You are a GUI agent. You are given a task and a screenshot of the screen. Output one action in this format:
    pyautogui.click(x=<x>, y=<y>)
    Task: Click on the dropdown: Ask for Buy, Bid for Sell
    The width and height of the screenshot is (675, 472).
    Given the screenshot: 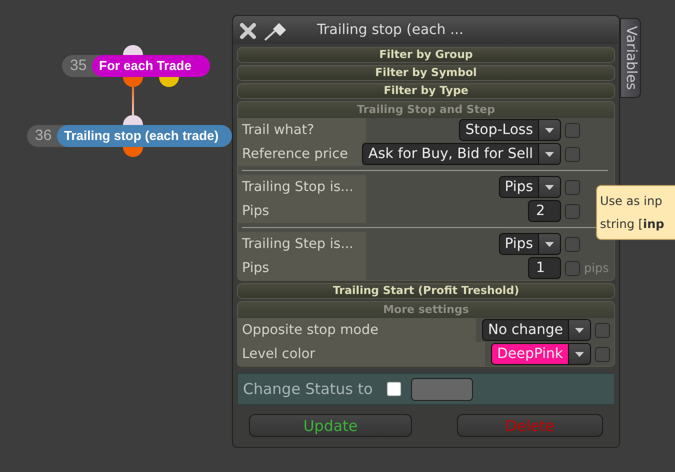 What is the action you would take?
    pyautogui.click(x=461, y=154)
    